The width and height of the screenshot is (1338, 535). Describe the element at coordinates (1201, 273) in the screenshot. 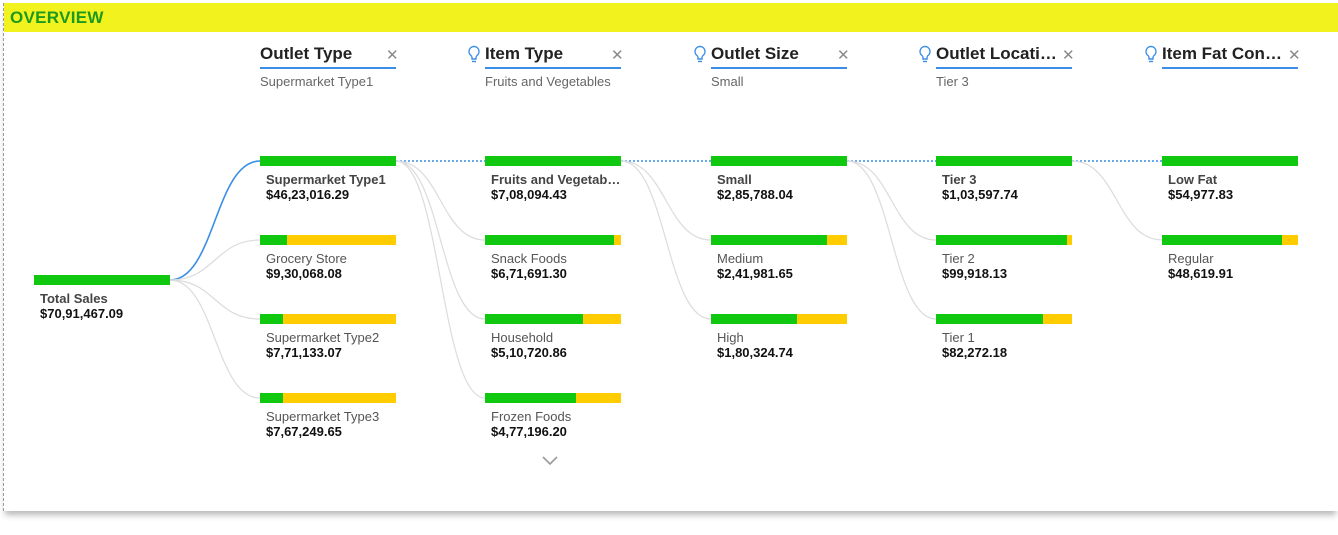

I see `node-value: $48,619.91` at that location.